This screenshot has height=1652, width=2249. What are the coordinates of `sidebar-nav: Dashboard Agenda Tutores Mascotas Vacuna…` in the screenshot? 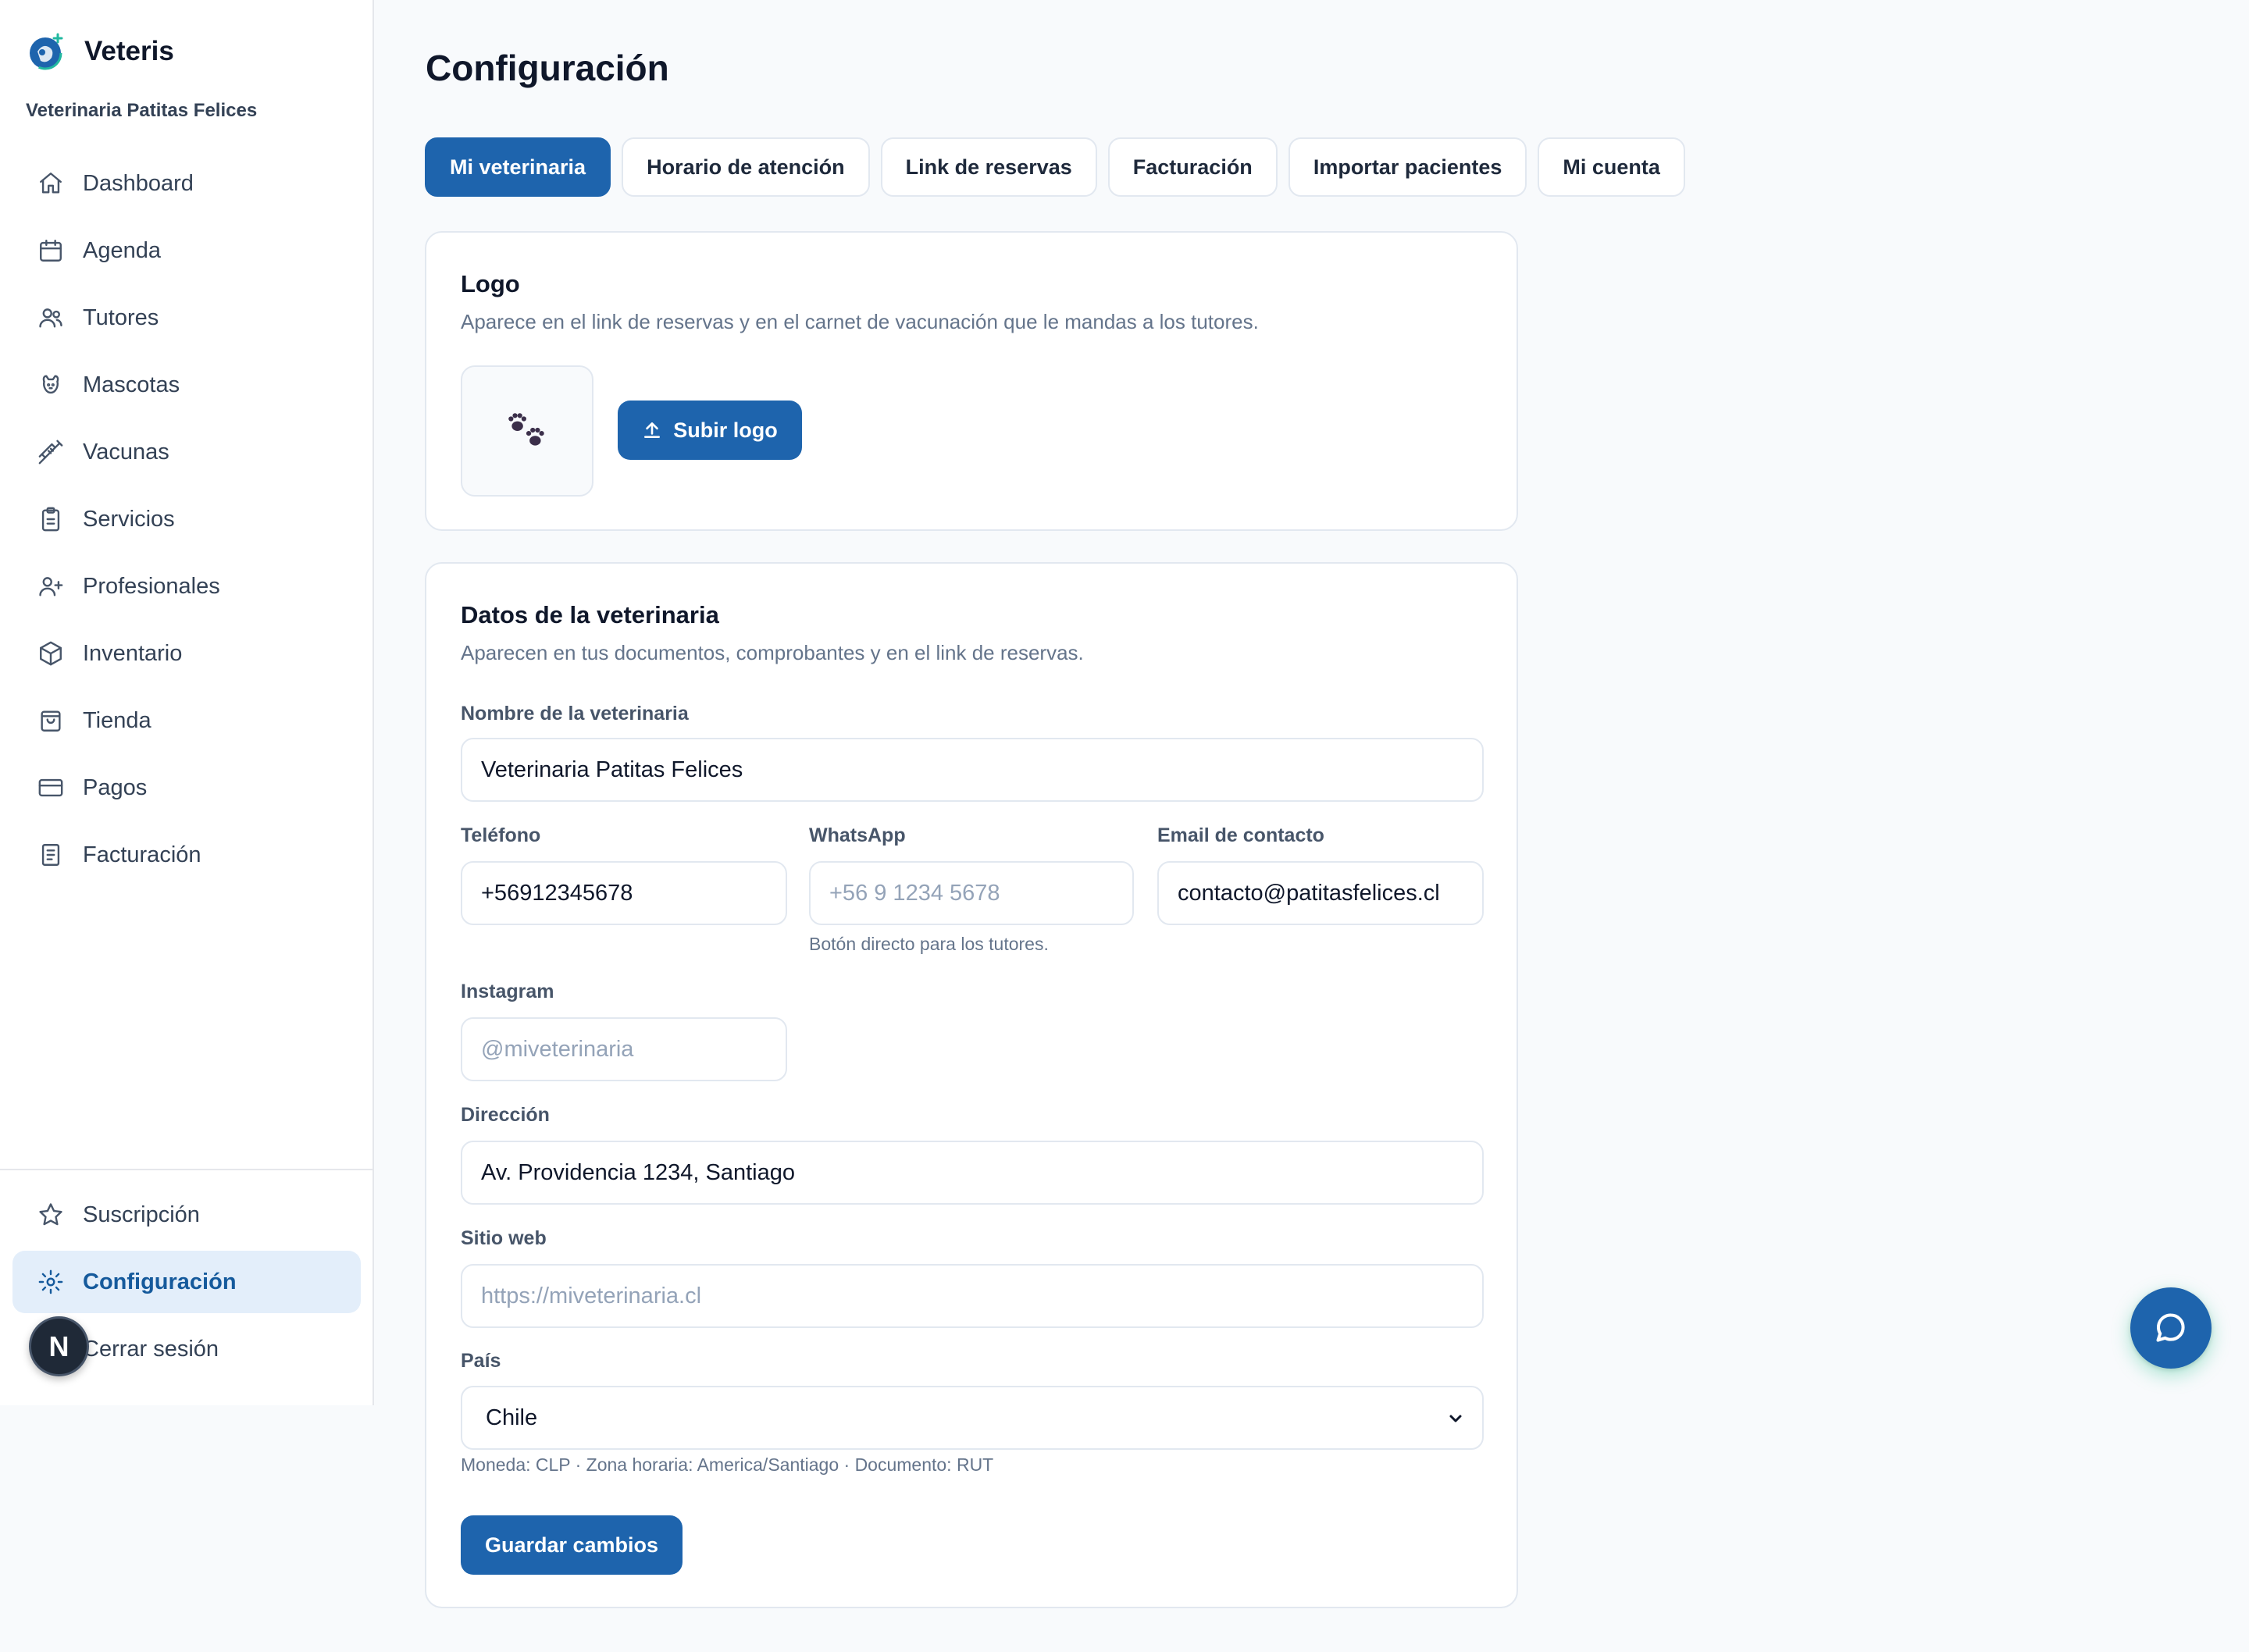 It's located at (186, 521).